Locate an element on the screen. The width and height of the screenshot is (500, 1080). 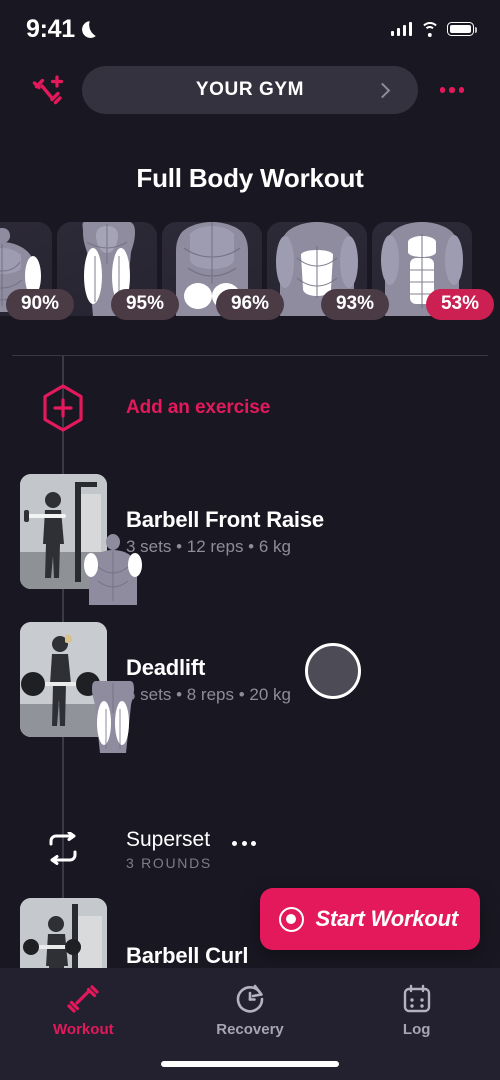
tab-recovery-label: Recovery is located at coordinates (250, 1029).